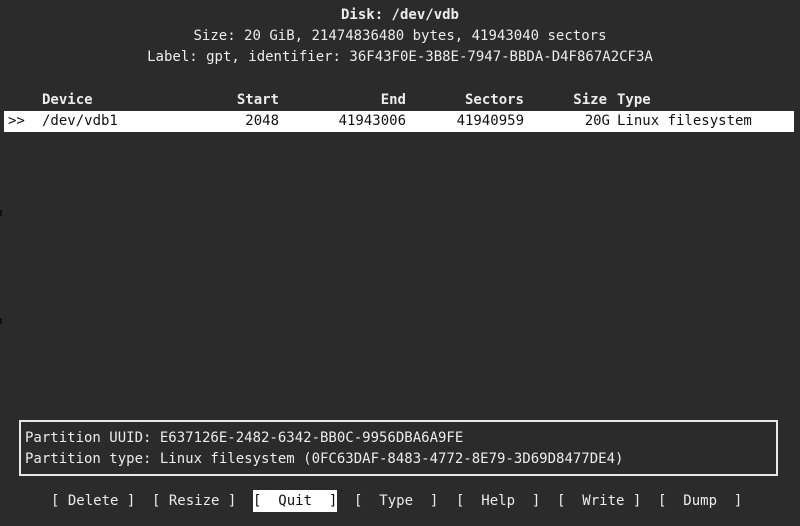 This screenshot has width=800, height=526. Describe the element at coordinates (494, 100) in the screenshot. I see `column-sectors: Sectors` at that location.